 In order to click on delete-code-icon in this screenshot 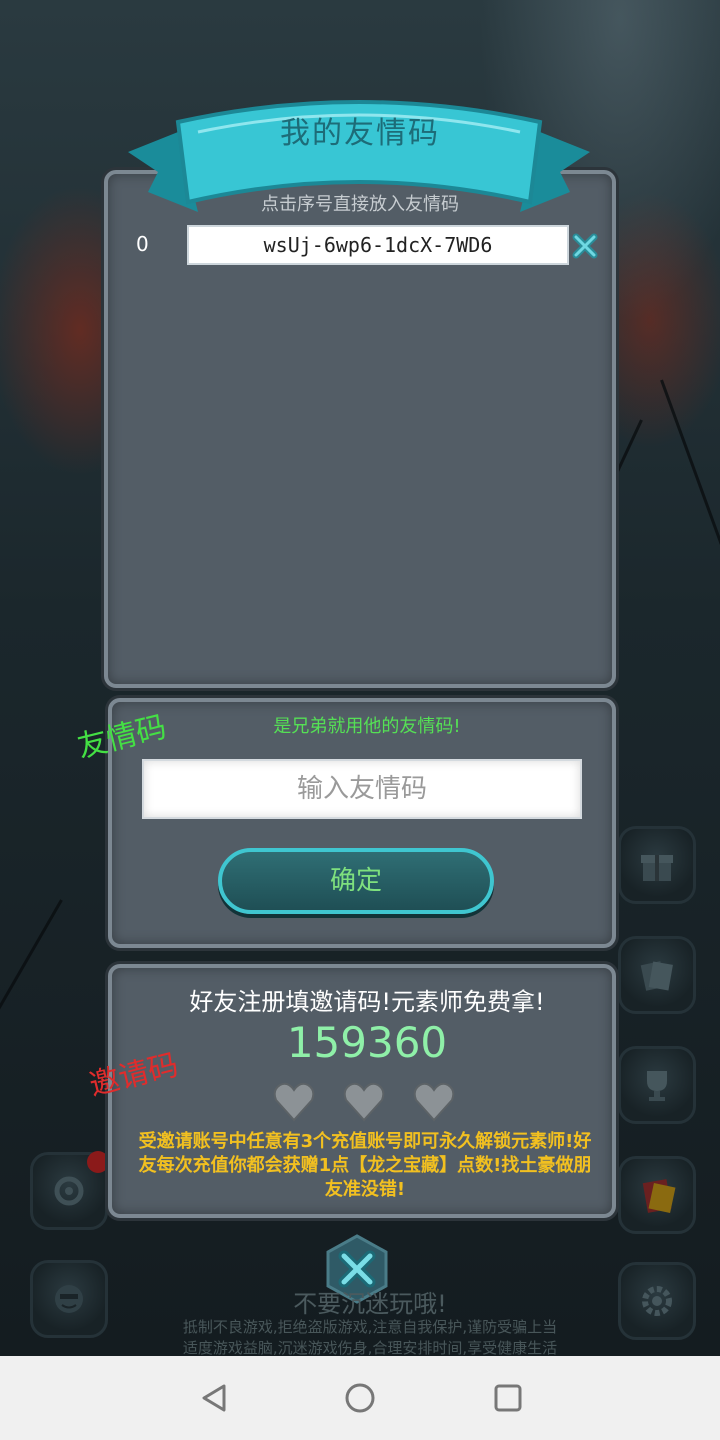, I will do `click(585, 246)`.